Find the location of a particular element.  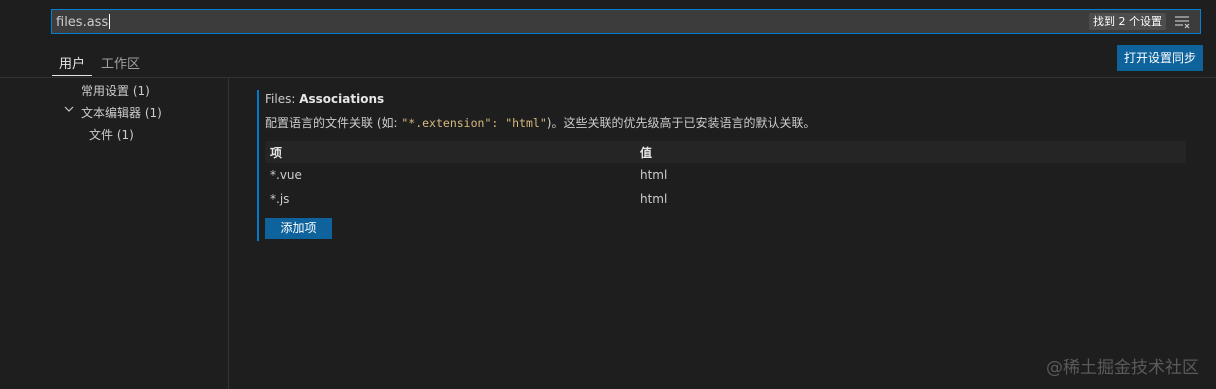

setting-title: Files: Associations is located at coordinates (324, 99).